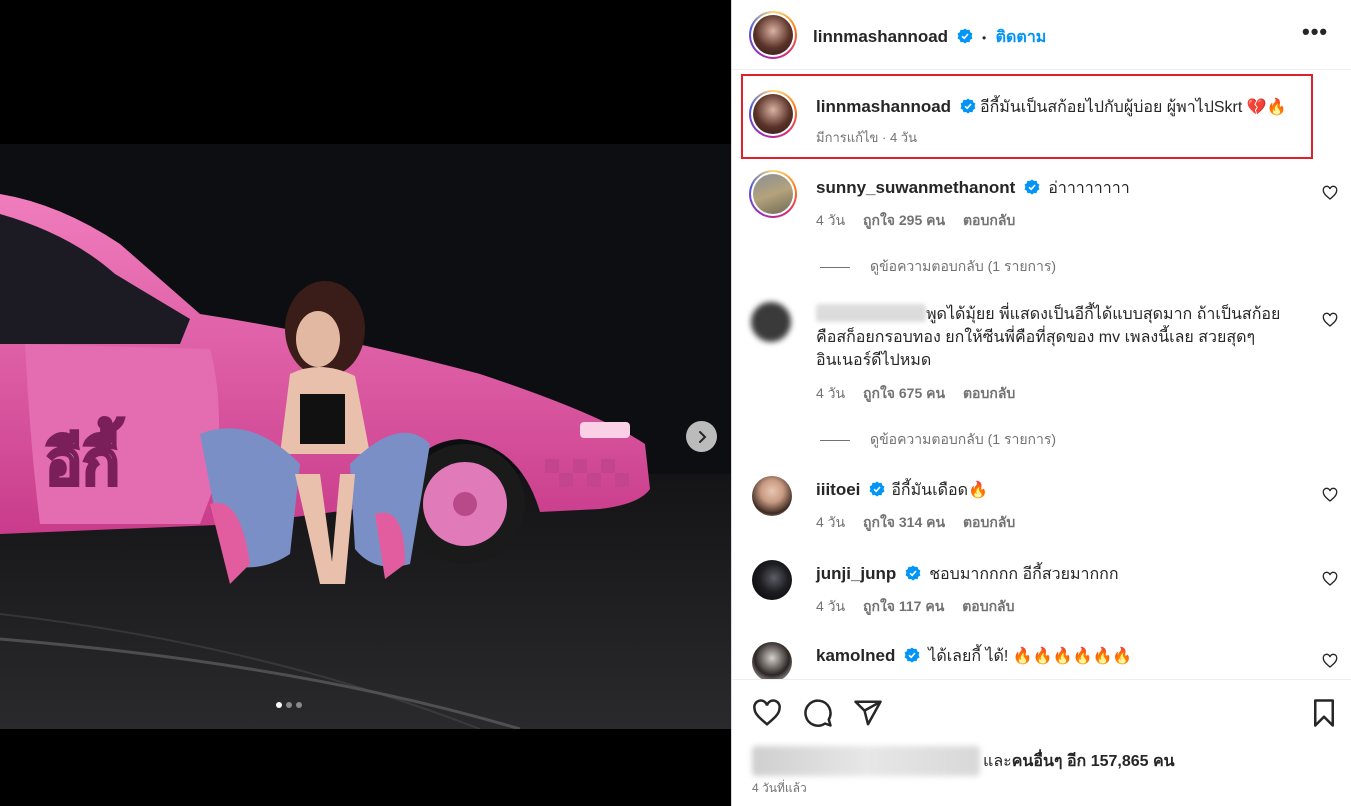  What do you see at coordinates (866, 137) in the screenshot?
I see `caption-meta: มีการแก้ไข · 4 วัน` at bounding box center [866, 137].